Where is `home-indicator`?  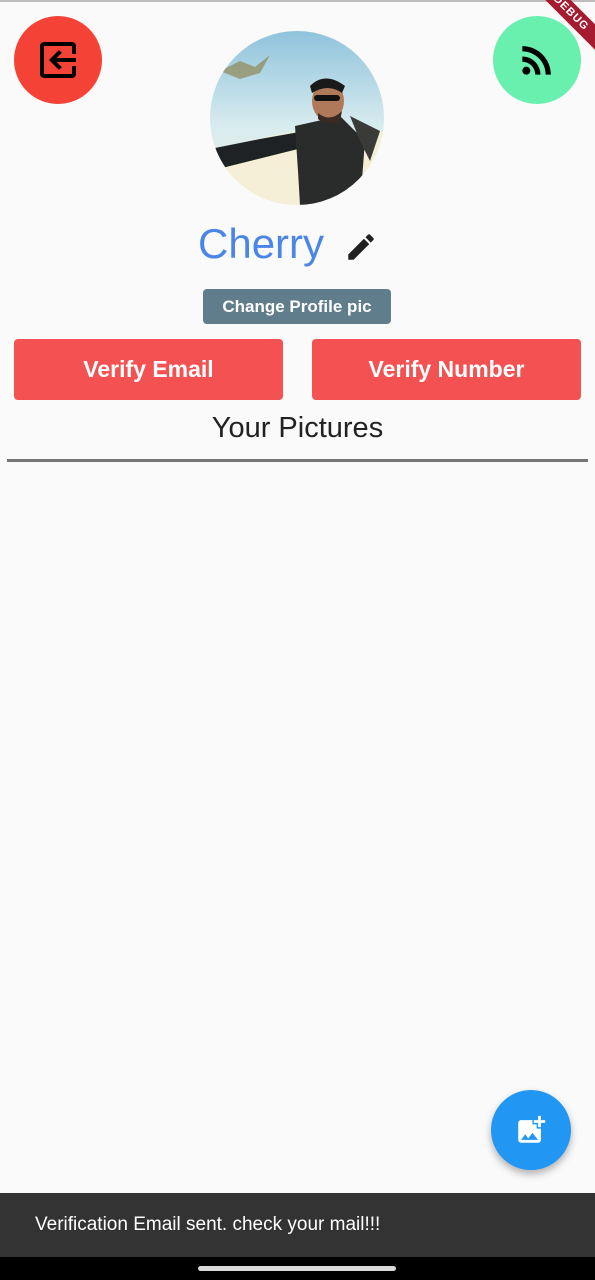
home-indicator is located at coordinates (297, 1268).